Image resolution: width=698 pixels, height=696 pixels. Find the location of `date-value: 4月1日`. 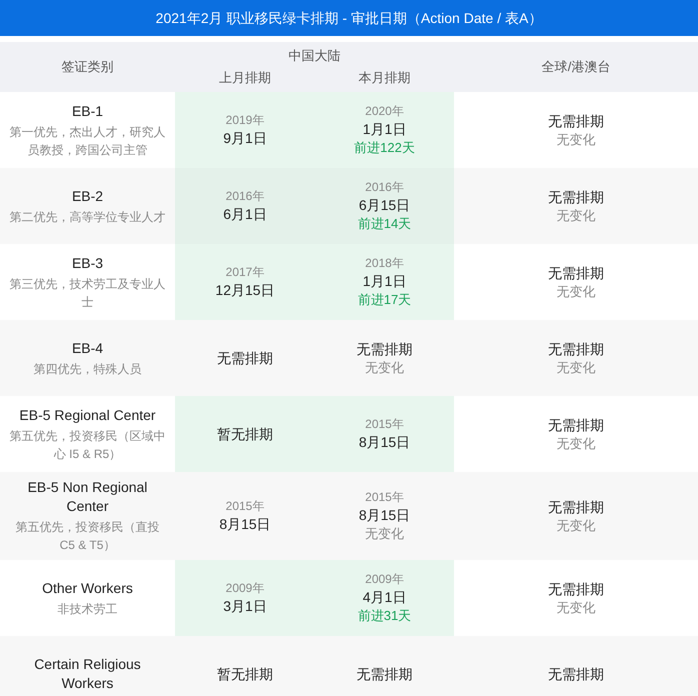

date-value: 4月1日 is located at coordinates (384, 597).